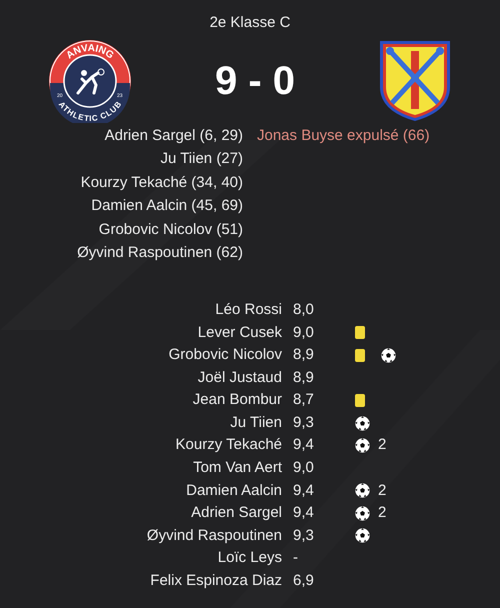 This screenshot has height=608, width=500. I want to click on player-name: Jean Bombur, so click(237, 400).